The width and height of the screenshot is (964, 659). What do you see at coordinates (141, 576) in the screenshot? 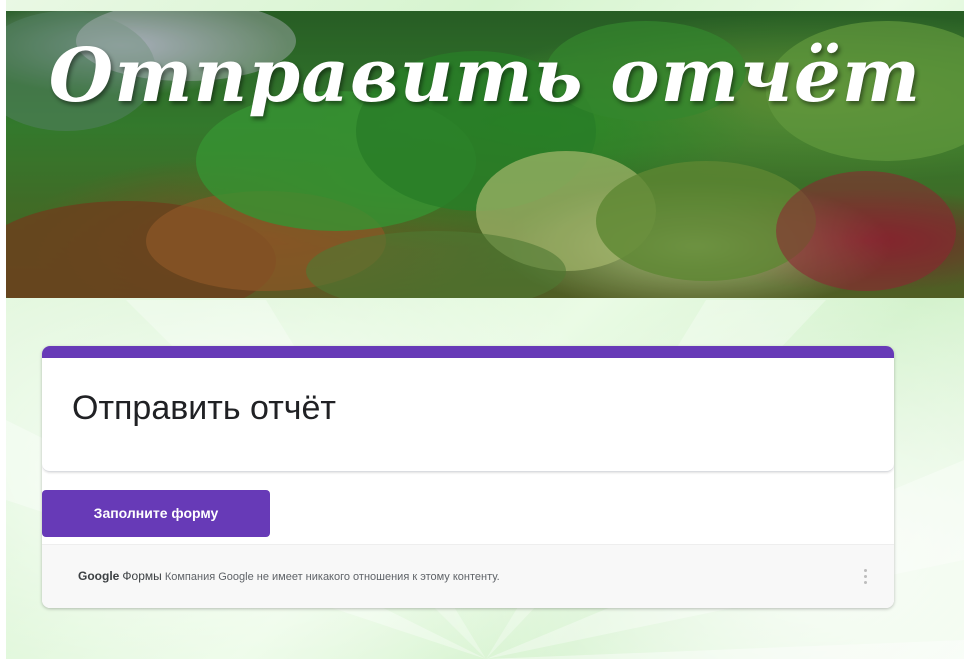
I see `footer-product: Формы` at bounding box center [141, 576].